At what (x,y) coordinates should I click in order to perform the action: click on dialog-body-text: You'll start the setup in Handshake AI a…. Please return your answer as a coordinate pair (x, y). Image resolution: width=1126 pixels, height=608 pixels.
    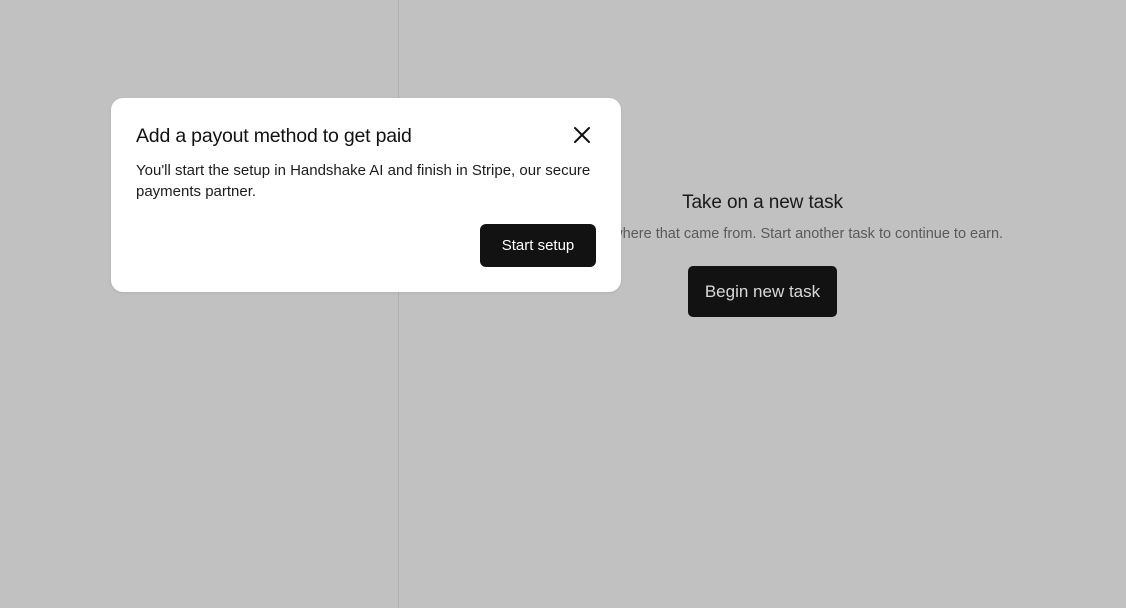
    Looking at the image, I should click on (363, 181).